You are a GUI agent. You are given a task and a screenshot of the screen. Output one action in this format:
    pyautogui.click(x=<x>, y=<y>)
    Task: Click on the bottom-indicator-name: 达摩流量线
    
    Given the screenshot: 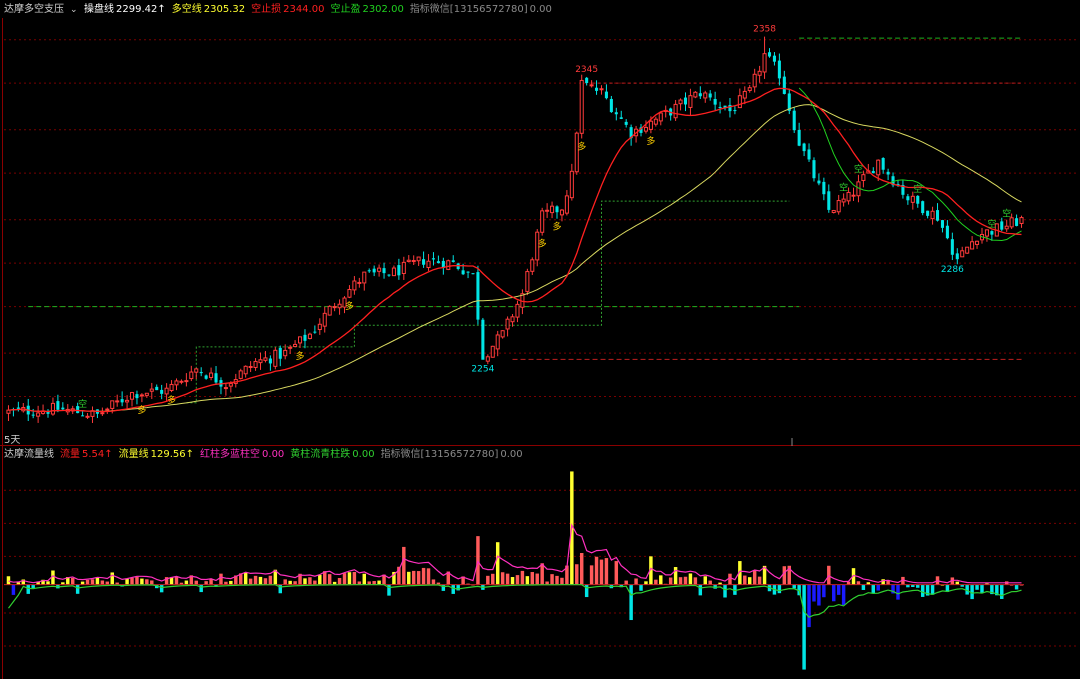 What is the action you would take?
    pyautogui.click(x=29, y=455)
    